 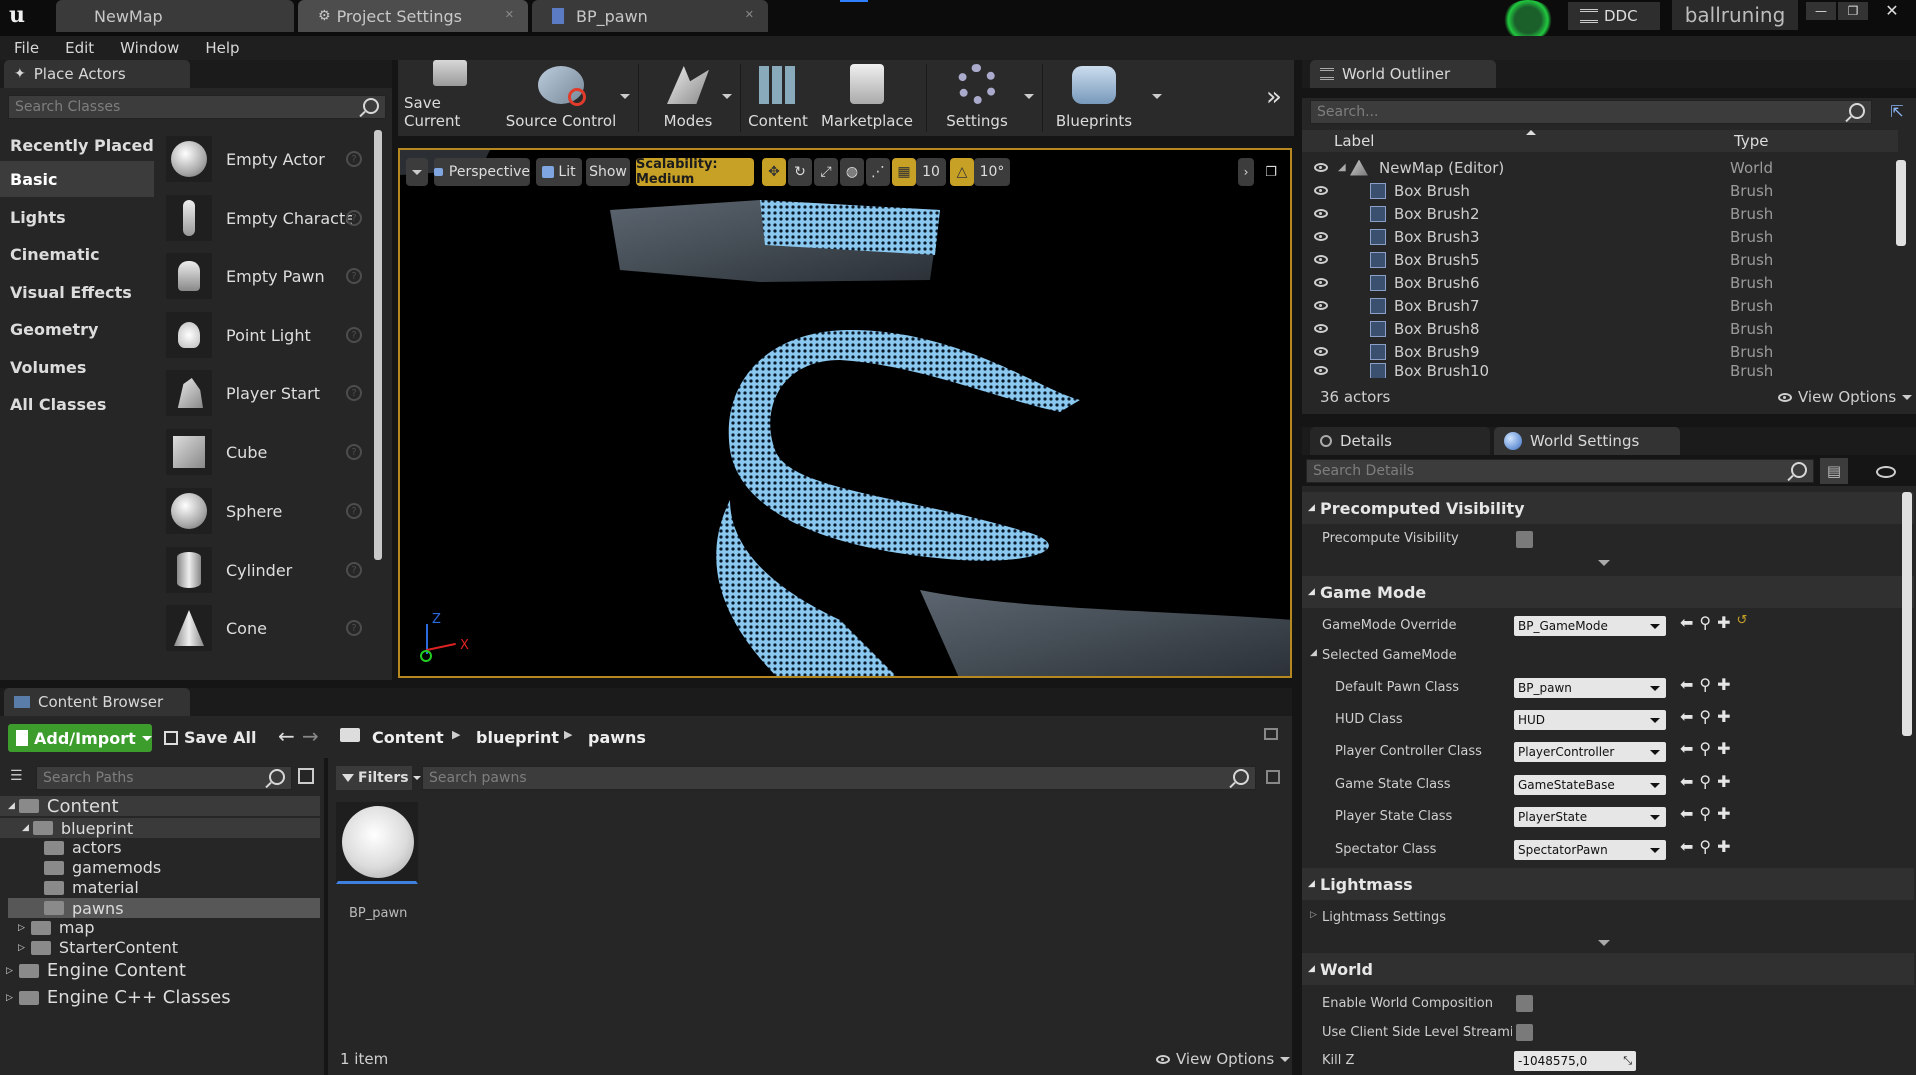 I want to click on grid-snap-icon: ▦, so click(x=904, y=172).